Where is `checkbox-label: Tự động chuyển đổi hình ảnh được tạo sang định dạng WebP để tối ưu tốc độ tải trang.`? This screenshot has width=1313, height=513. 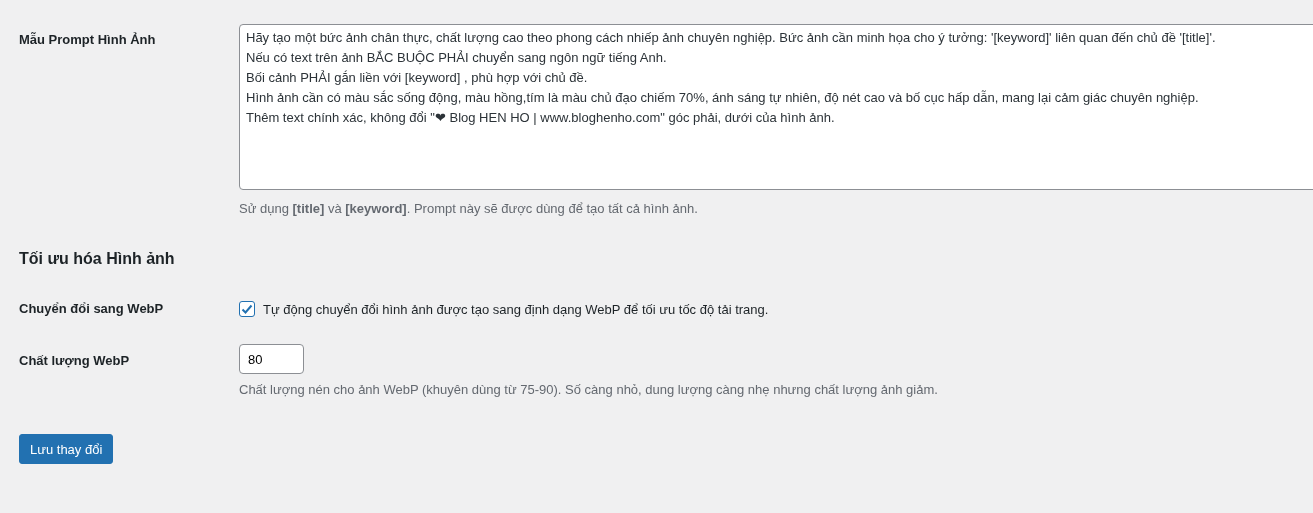 checkbox-label: Tự động chuyển đổi hình ảnh được tạo sang định dạng WebP để tối ưu tốc độ tải trang. is located at coordinates (516, 309).